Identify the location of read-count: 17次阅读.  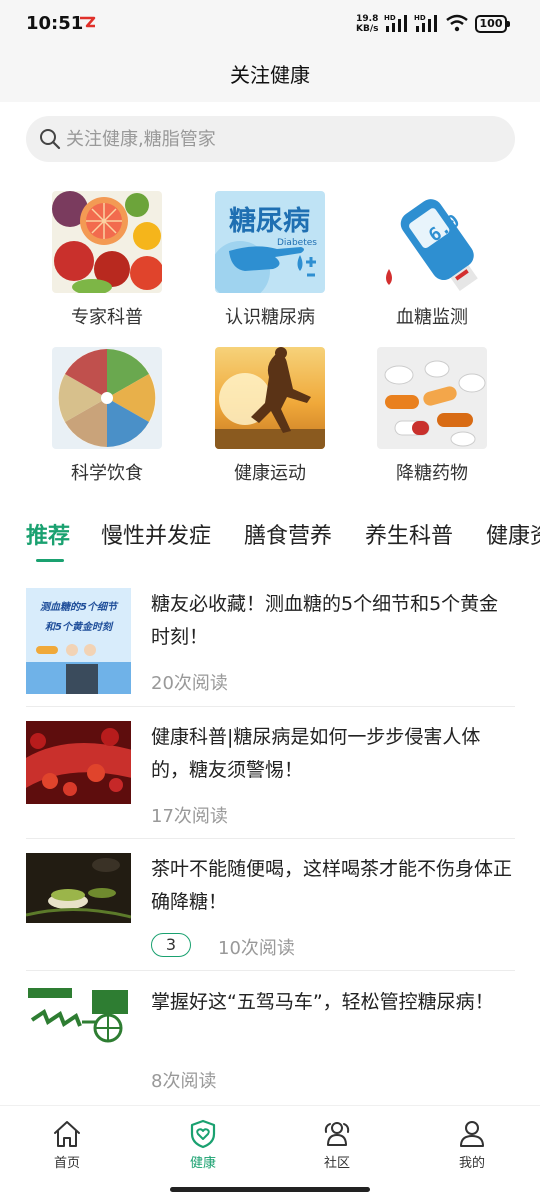
(189, 816).